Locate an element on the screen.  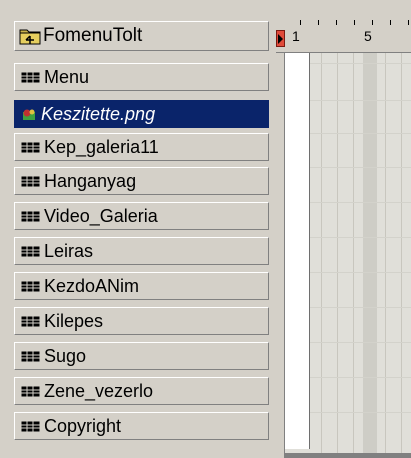
frame-ruler: 1 5 is located at coordinates (343, 36).